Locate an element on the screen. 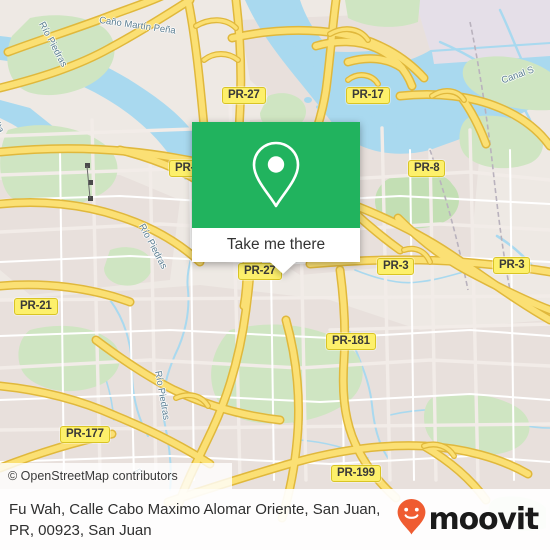  road-shield: PR-181 is located at coordinates (351, 341).